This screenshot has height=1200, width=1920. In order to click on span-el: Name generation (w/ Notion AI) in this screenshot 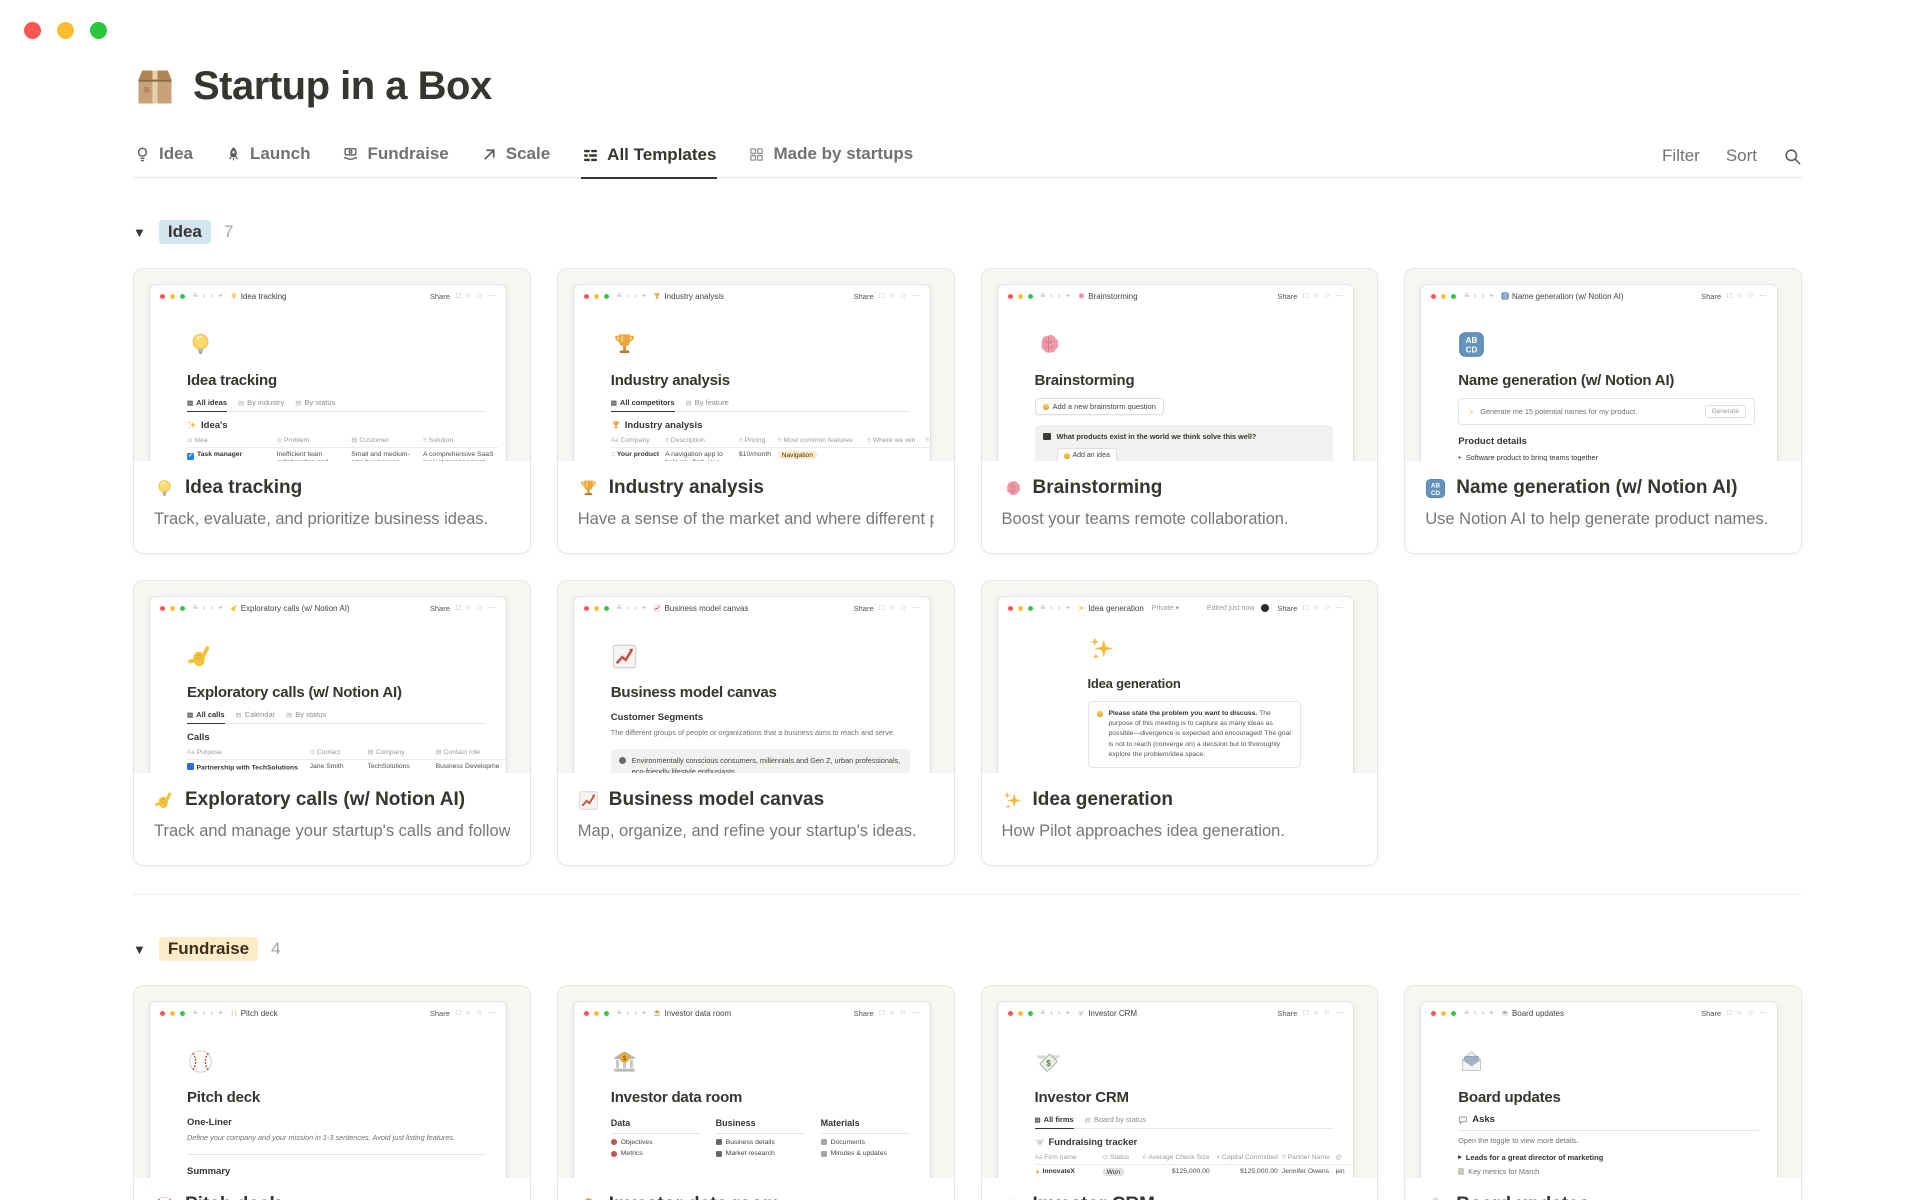, I will do `click(1567, 296)`.